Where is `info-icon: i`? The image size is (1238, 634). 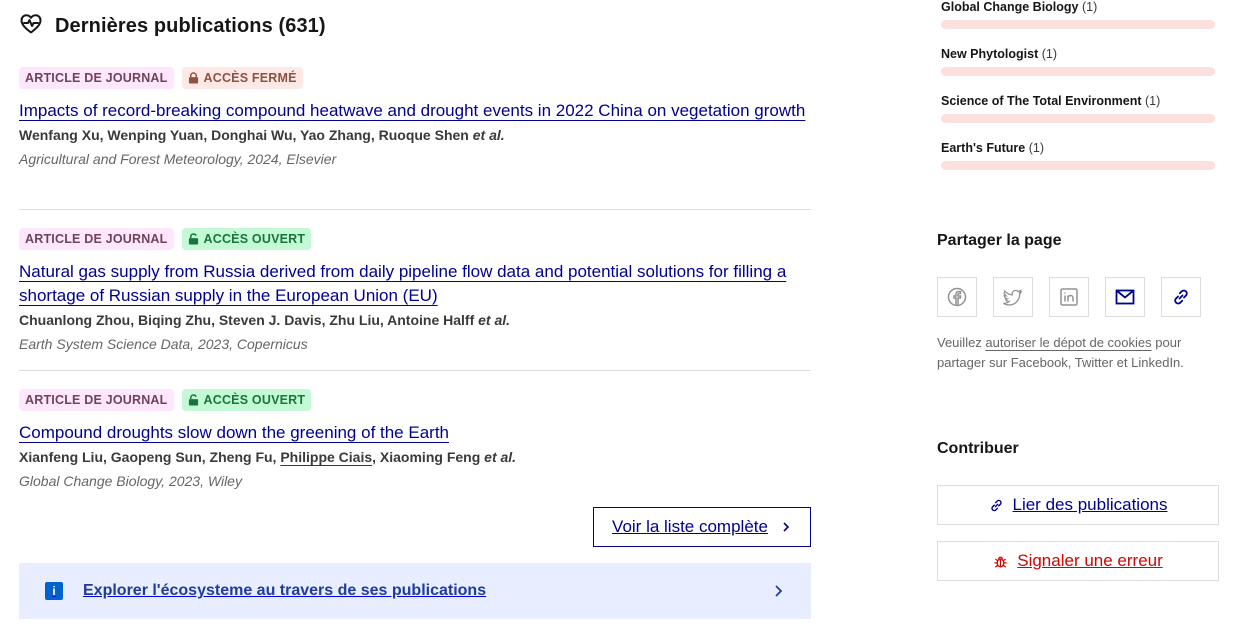
info-icon: i is located at coordinates (54, 591).